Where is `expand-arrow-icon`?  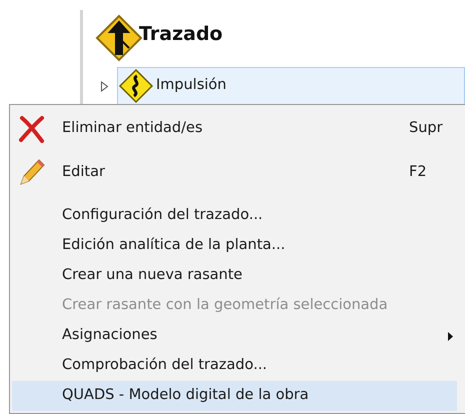 expand-arrow-icon is located at coordinates (104, 86).